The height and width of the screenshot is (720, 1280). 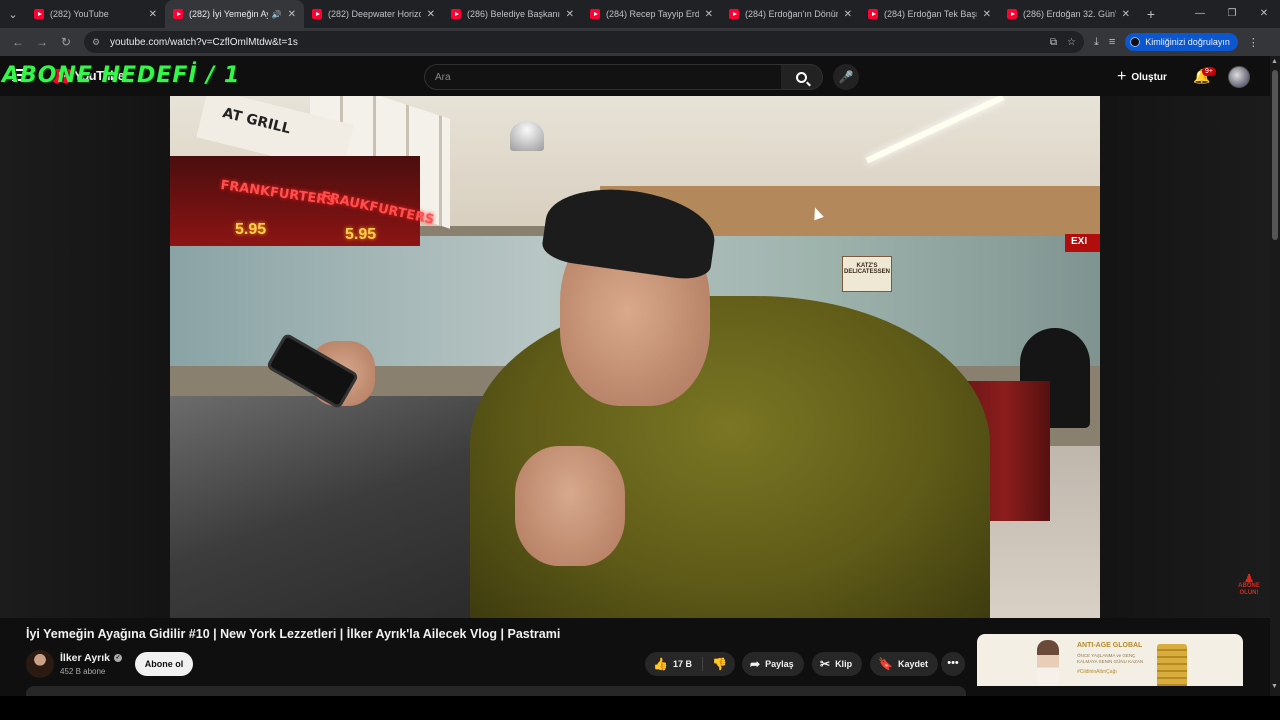 What do you see at coordinates (1209, 71) in the screenshot?
I see `notification-badge: 9+` at bounding box center [1209, 71].